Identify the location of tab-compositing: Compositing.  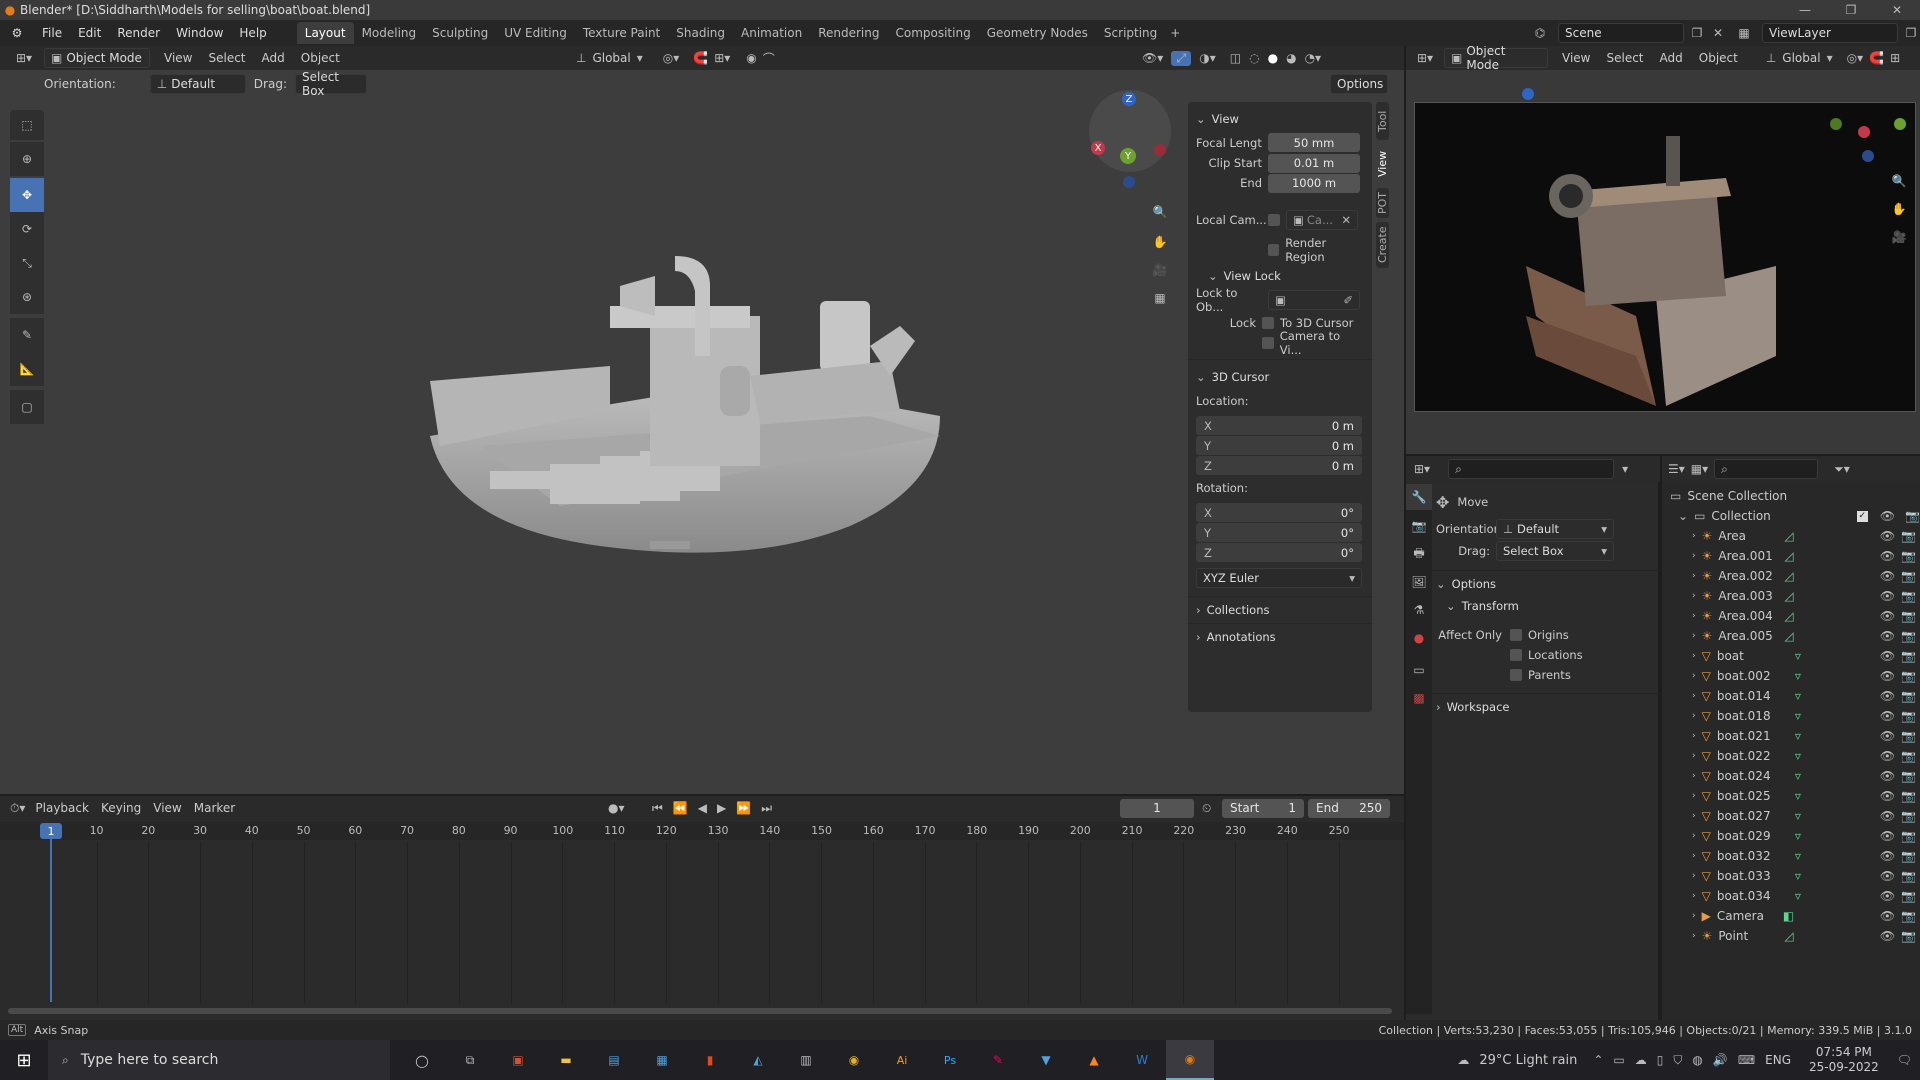
(932, 33).